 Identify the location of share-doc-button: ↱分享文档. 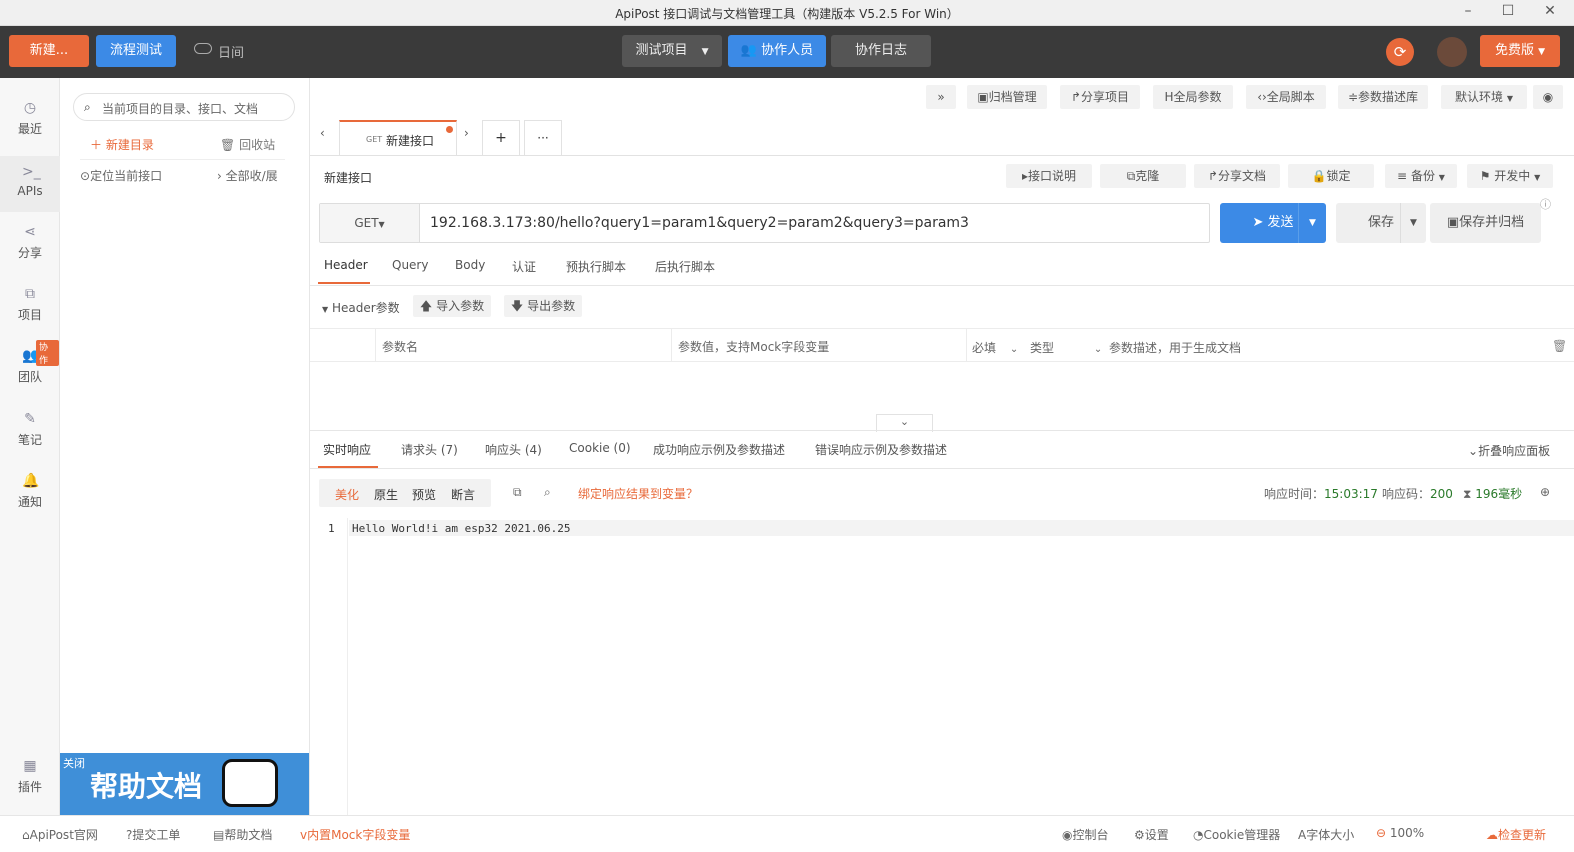
(1237, 176).